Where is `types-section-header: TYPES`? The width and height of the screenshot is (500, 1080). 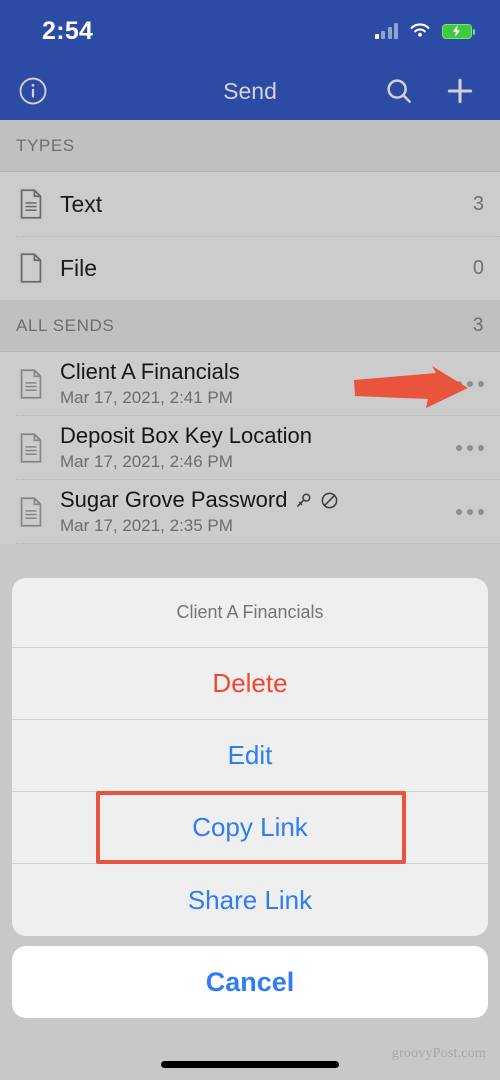
types-section-header: TYPES is located at coordinates (250, 146).